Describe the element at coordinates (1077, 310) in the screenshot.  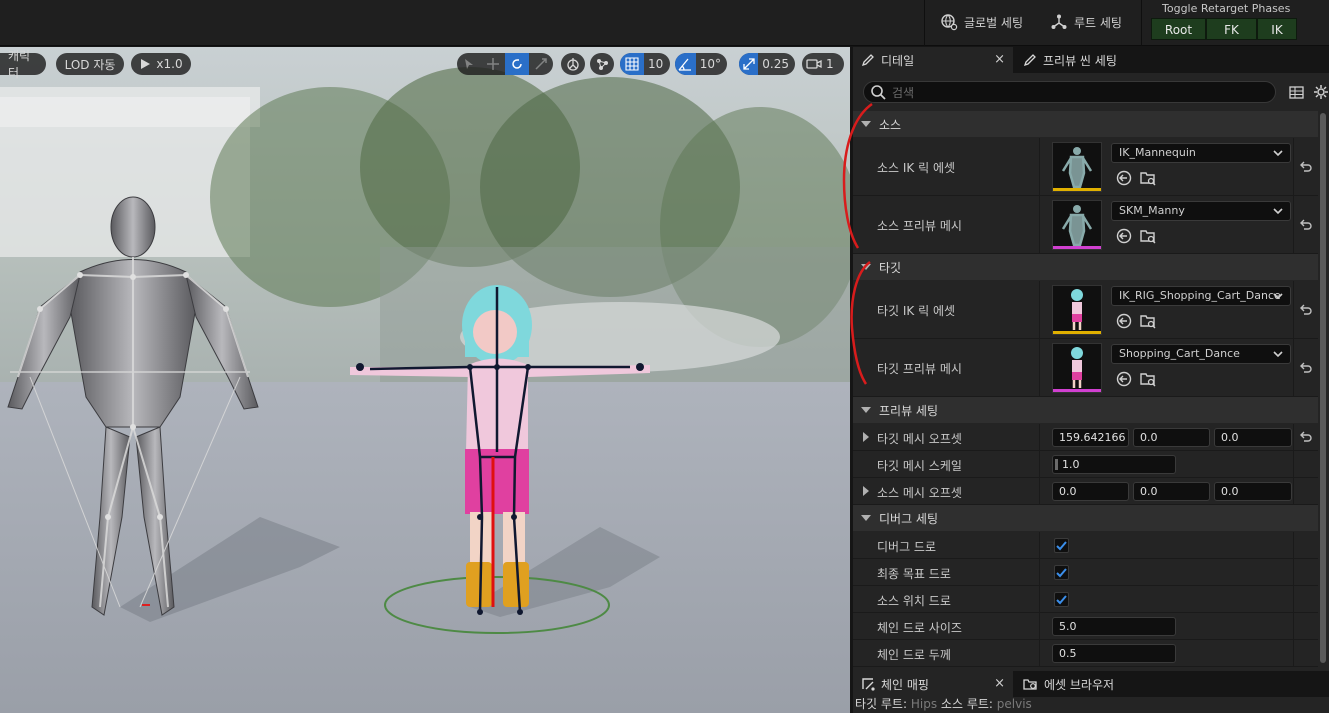
I see `target-ik-rig-thumbnail` at that location.